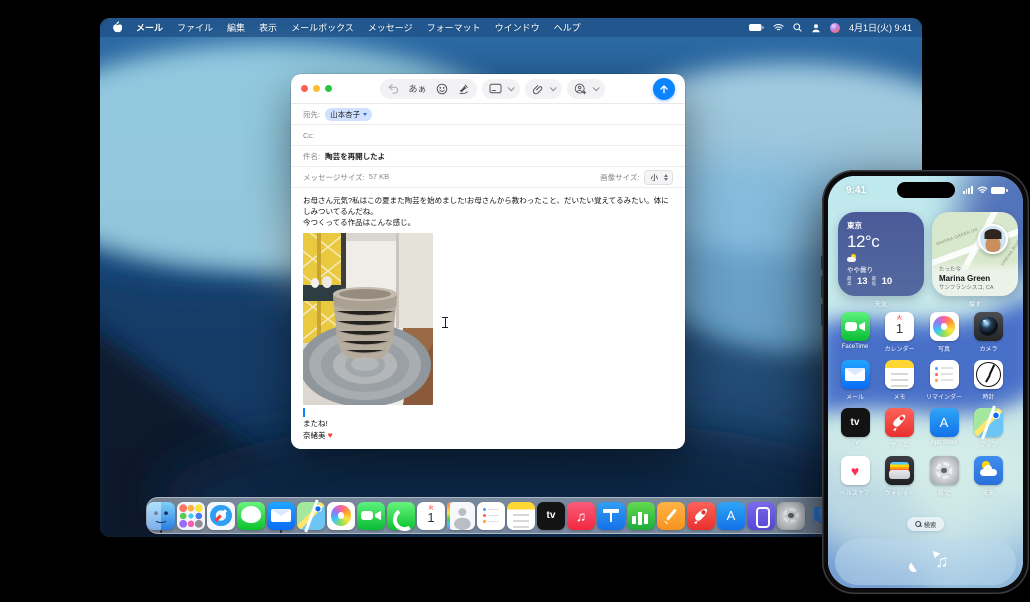  I want to click on zoom-button, so click(328, 88).